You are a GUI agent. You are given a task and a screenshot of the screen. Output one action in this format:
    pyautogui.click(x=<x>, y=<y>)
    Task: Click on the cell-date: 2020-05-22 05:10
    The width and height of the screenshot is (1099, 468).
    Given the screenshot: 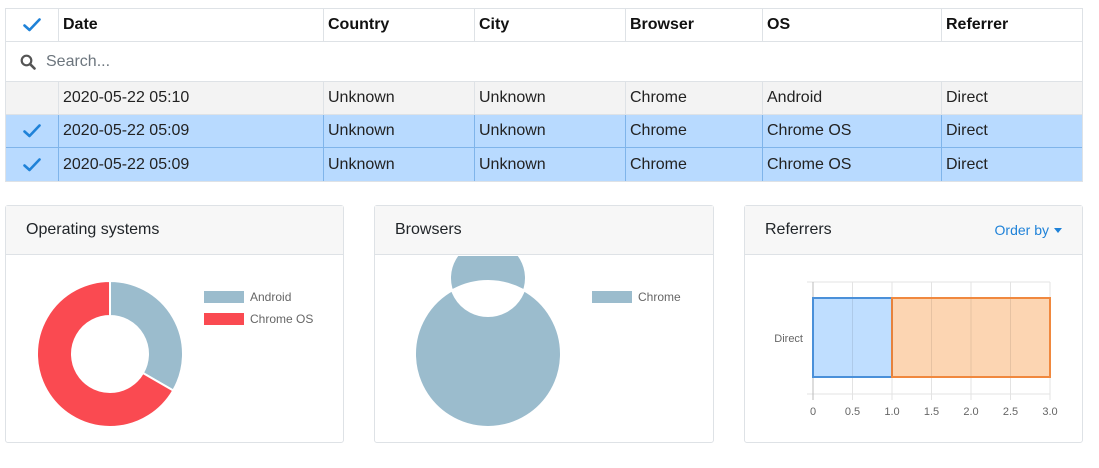 What is the action you would take?
    pyautogui.click(x=191, y=98)
    